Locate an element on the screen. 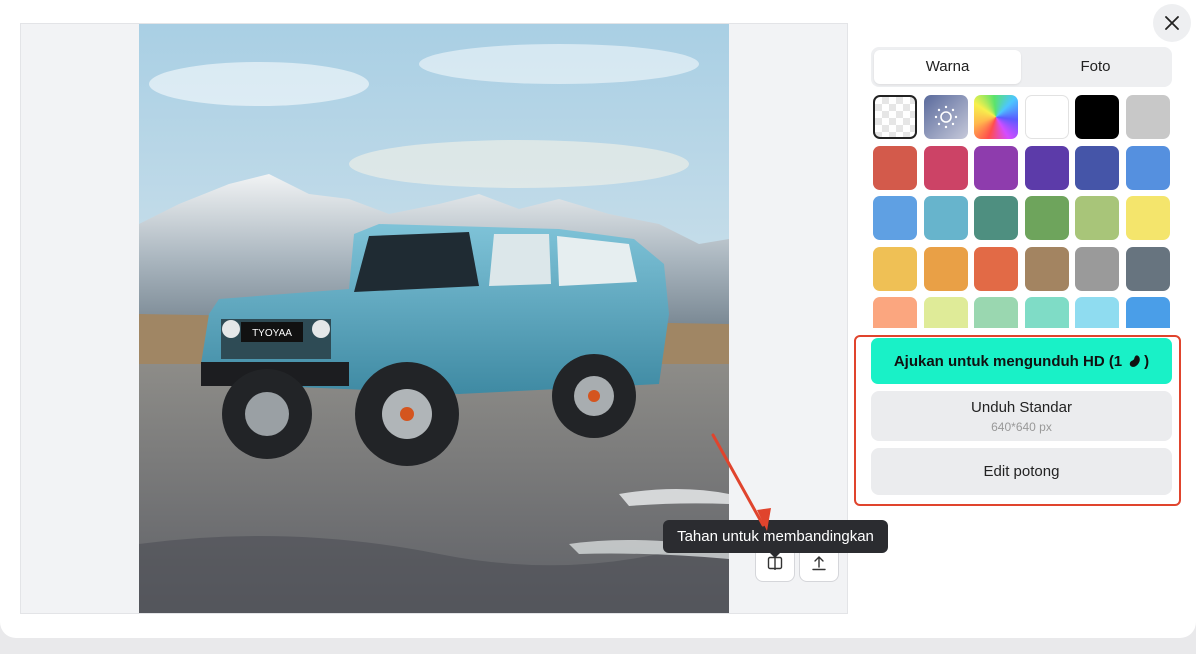  upload-icon is located at coordinates (819, 563).